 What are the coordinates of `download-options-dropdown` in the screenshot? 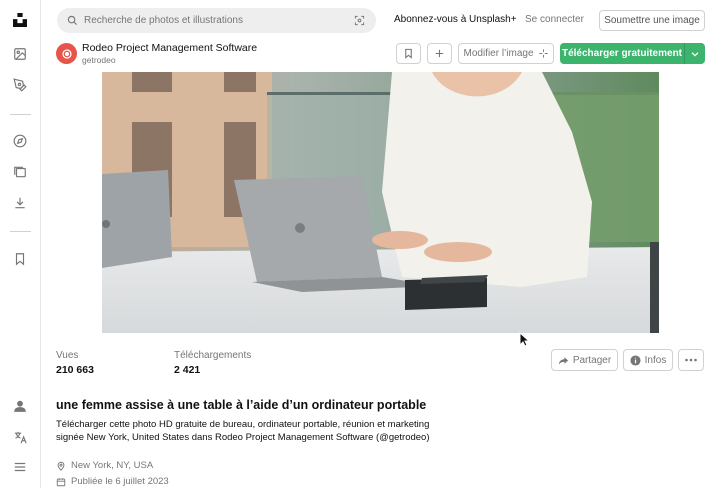 It's located at (694, 53).